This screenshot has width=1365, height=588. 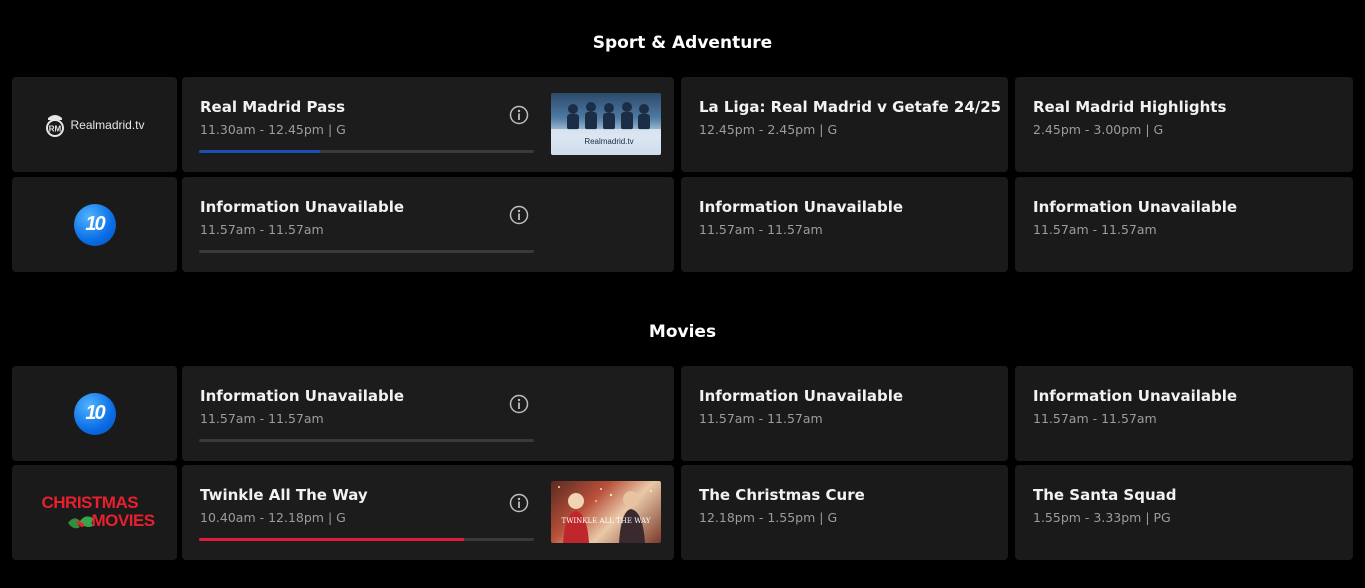 I want to click on thumbnail-movie-poster-image: TWINKLE ALL THE WAY, so click(x=605, y=514).